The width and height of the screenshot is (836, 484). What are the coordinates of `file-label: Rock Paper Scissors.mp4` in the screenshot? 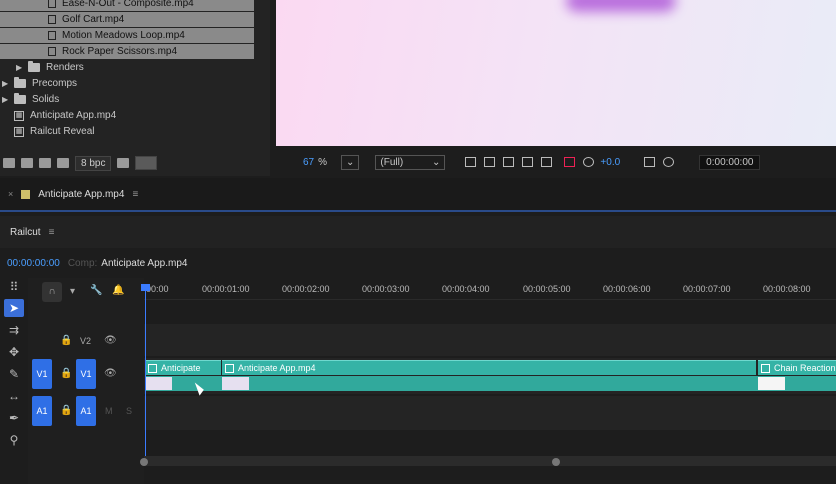 It's located at (120, 51).